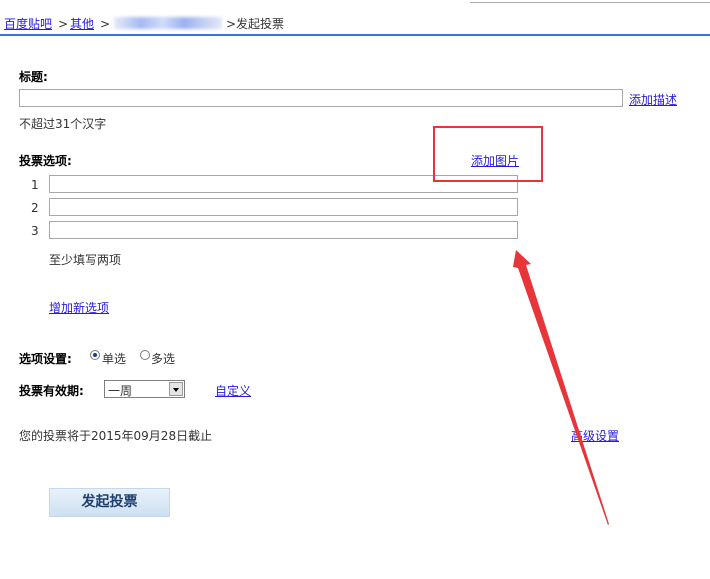  What do you see at coordinates (561, 387) in the screenshot?
I see `annotation-arrow-icon` at bounding box center [561, 387].